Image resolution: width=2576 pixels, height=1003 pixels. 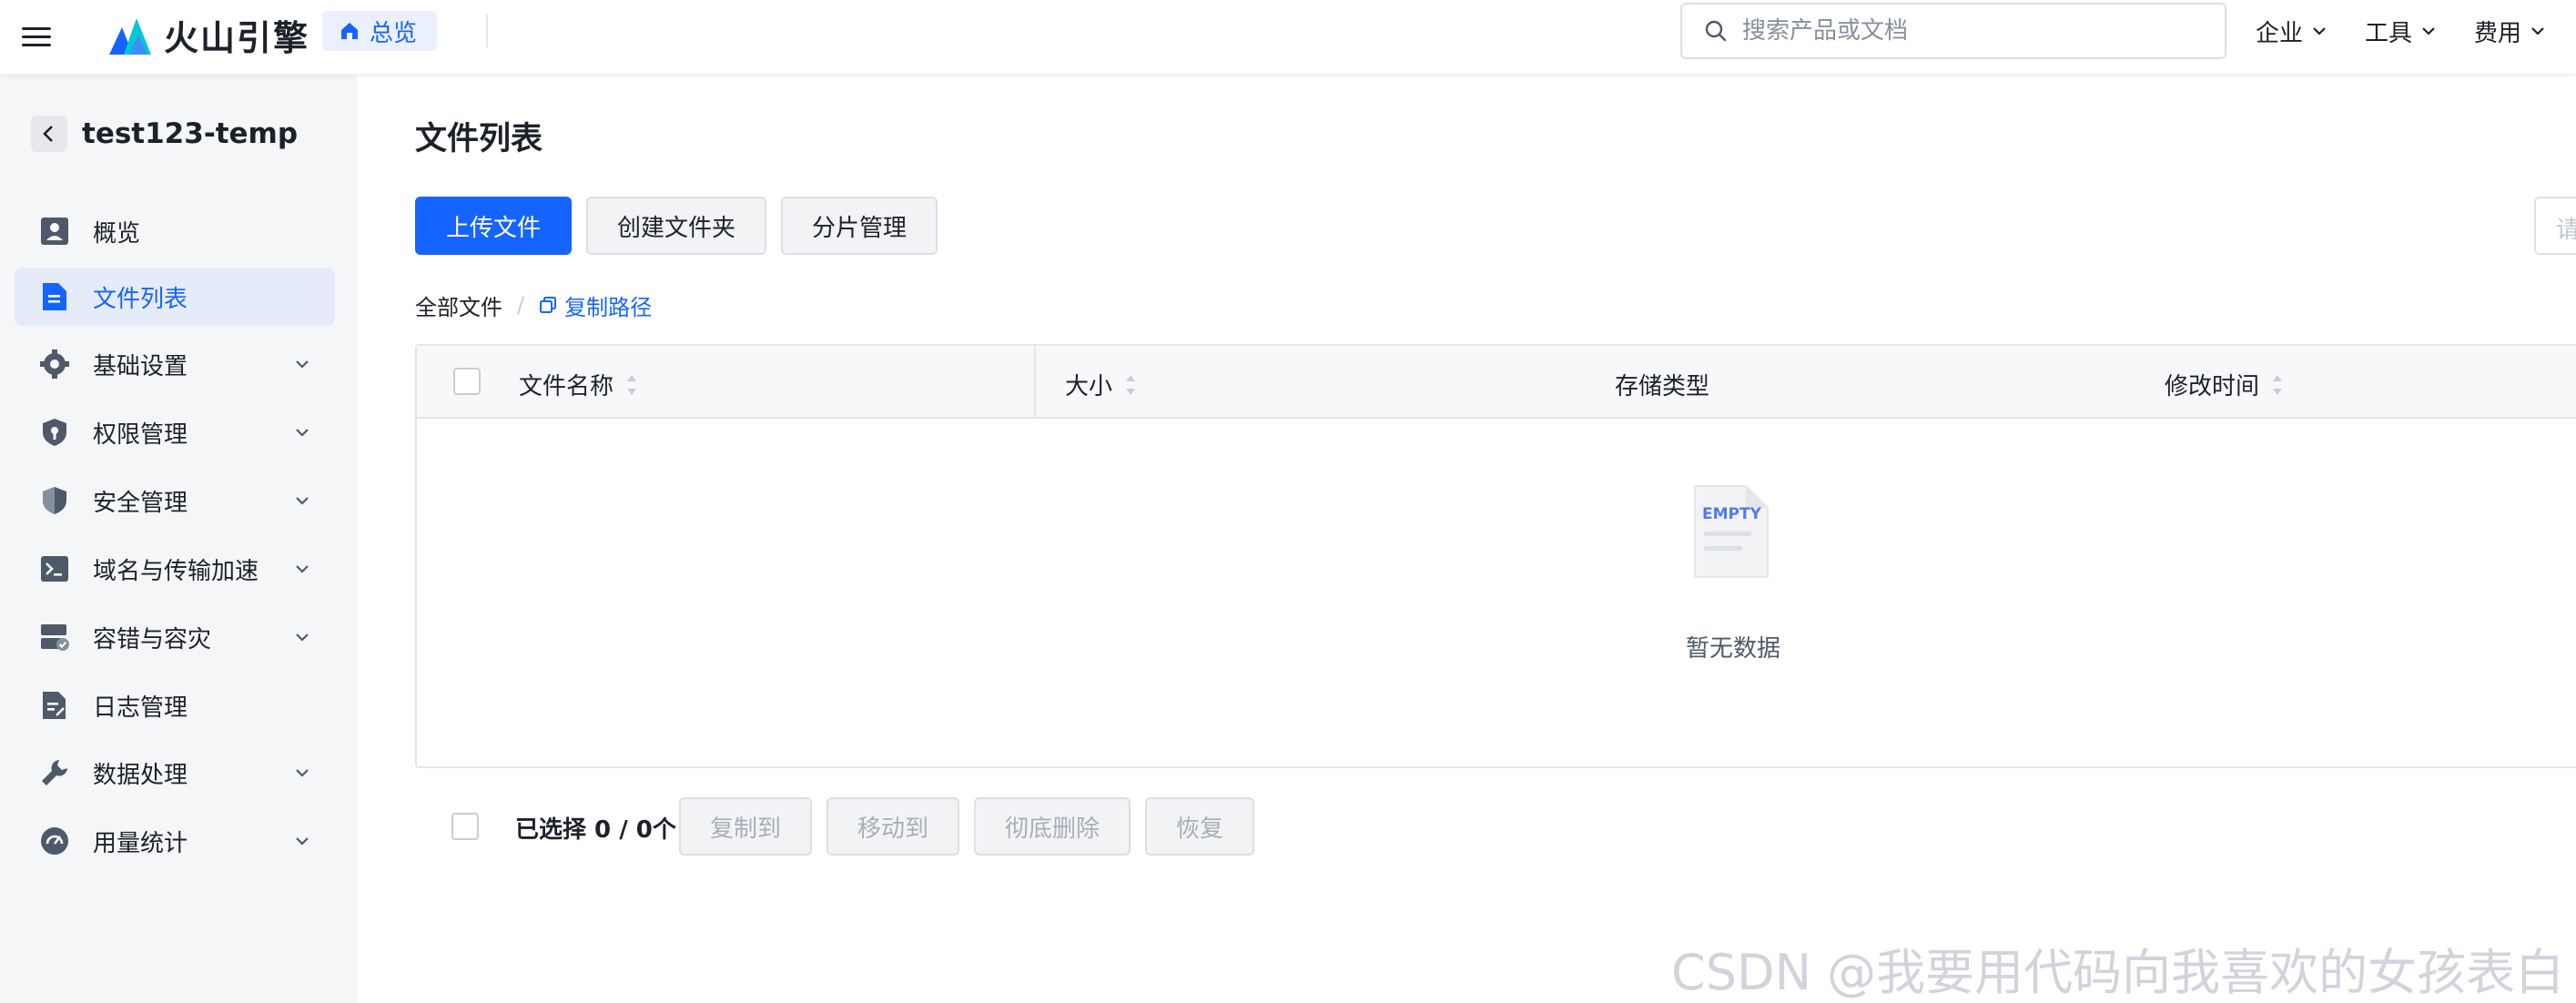 I want to click on column-label: 存储类型, so click(x=1662, y=387).